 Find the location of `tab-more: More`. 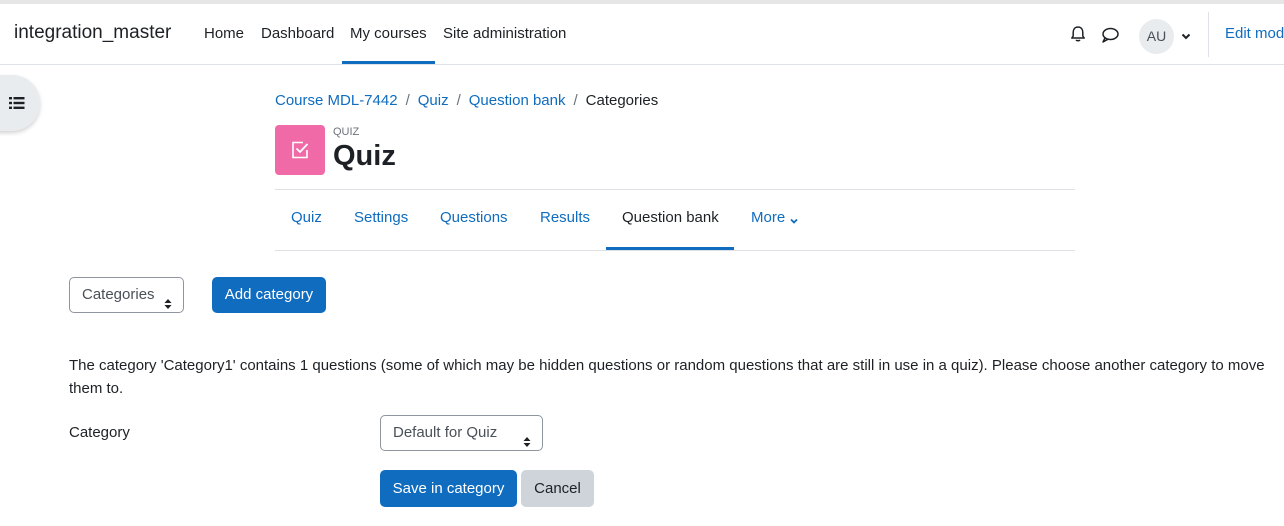

tab-more: More is located at coordinates (775, 217).